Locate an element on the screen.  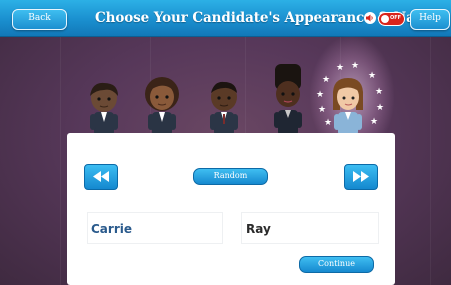
sound-toggle: OFF is located at coordinates (391, 19).